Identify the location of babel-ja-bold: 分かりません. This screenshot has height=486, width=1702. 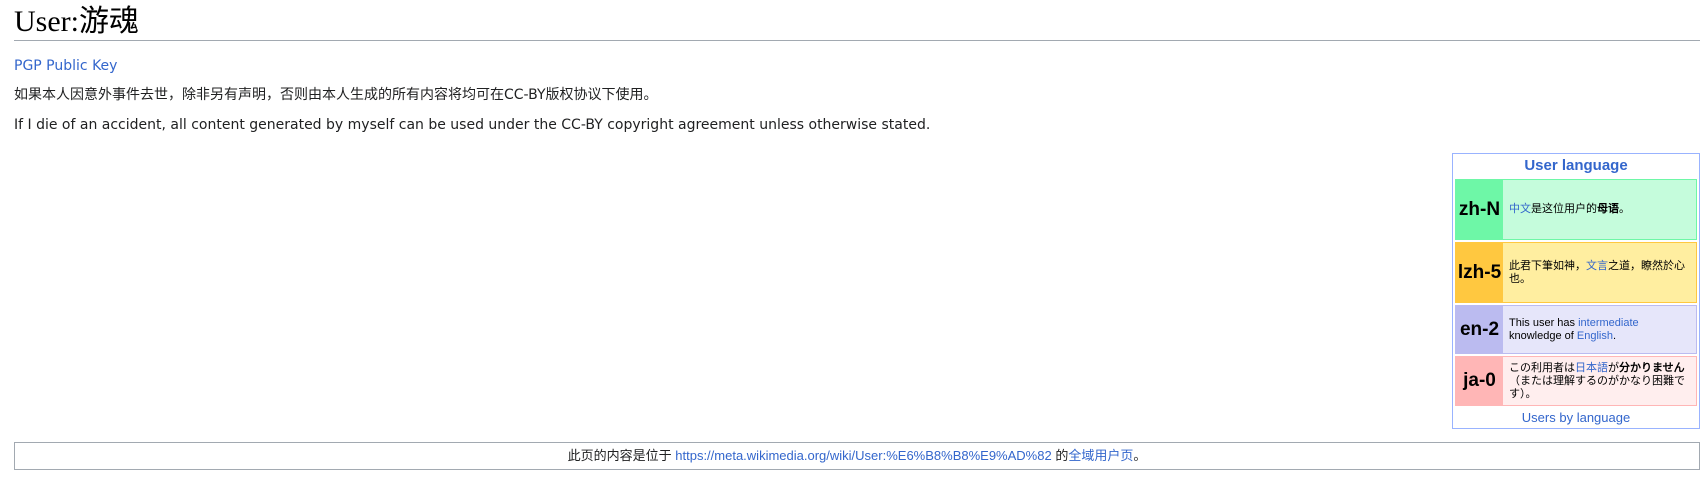
(1652, 367).